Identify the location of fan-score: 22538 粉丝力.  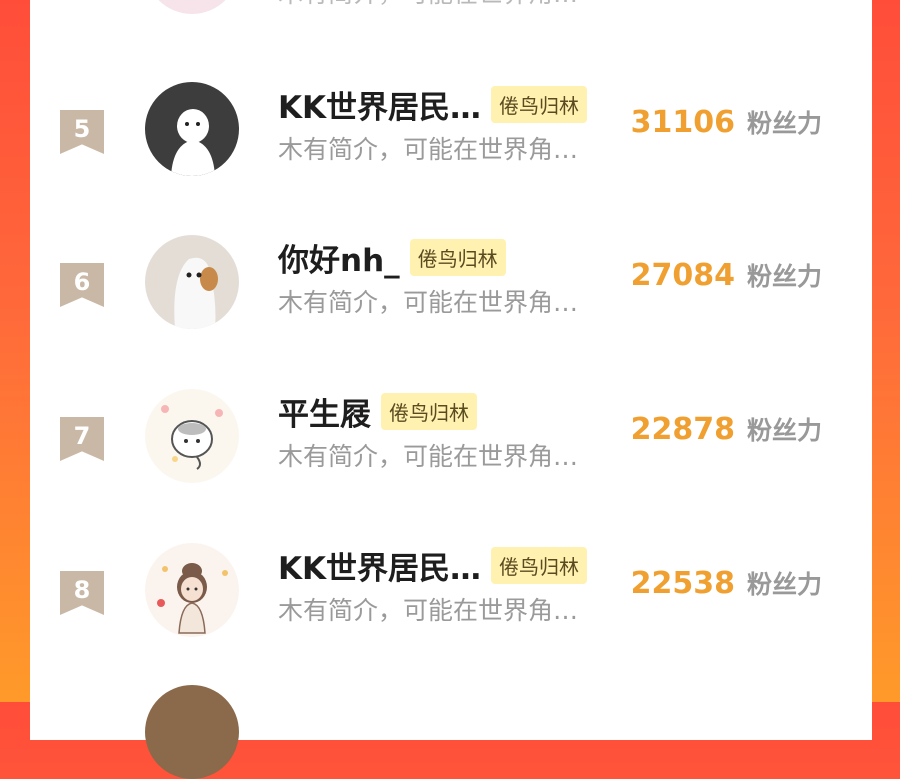
(726, 583).